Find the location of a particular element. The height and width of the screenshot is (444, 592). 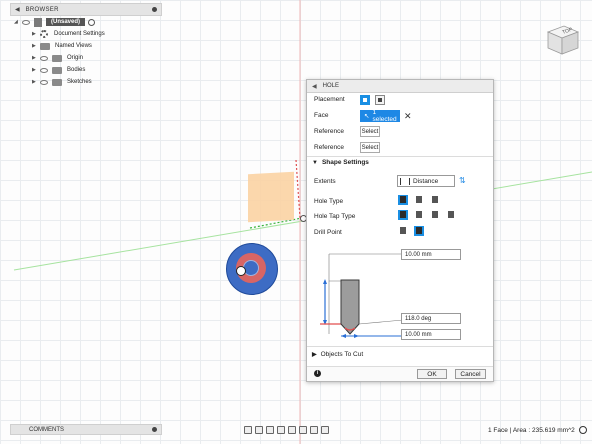

orbit-icon is located at coordinates (248, 429).